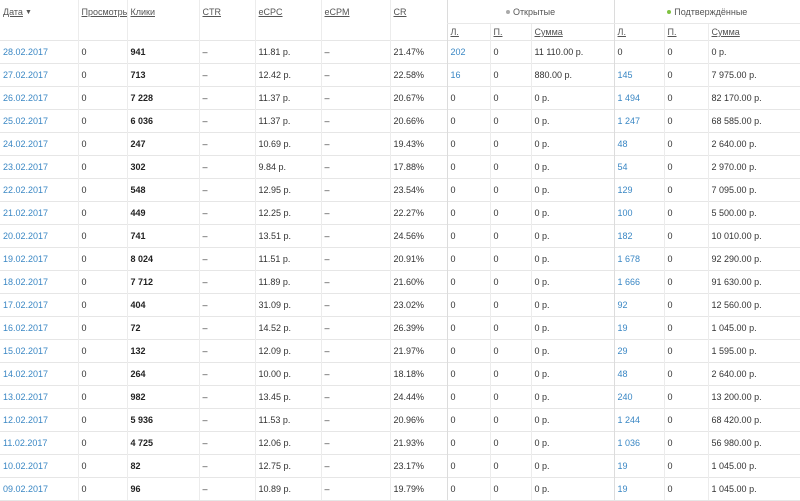 This screenshot has height=501, width=800. What do you see at coordinates (753, 32) in the screenshot?
I see `col-header-conf-sum: Сумма` at bounding box center [753, 32].